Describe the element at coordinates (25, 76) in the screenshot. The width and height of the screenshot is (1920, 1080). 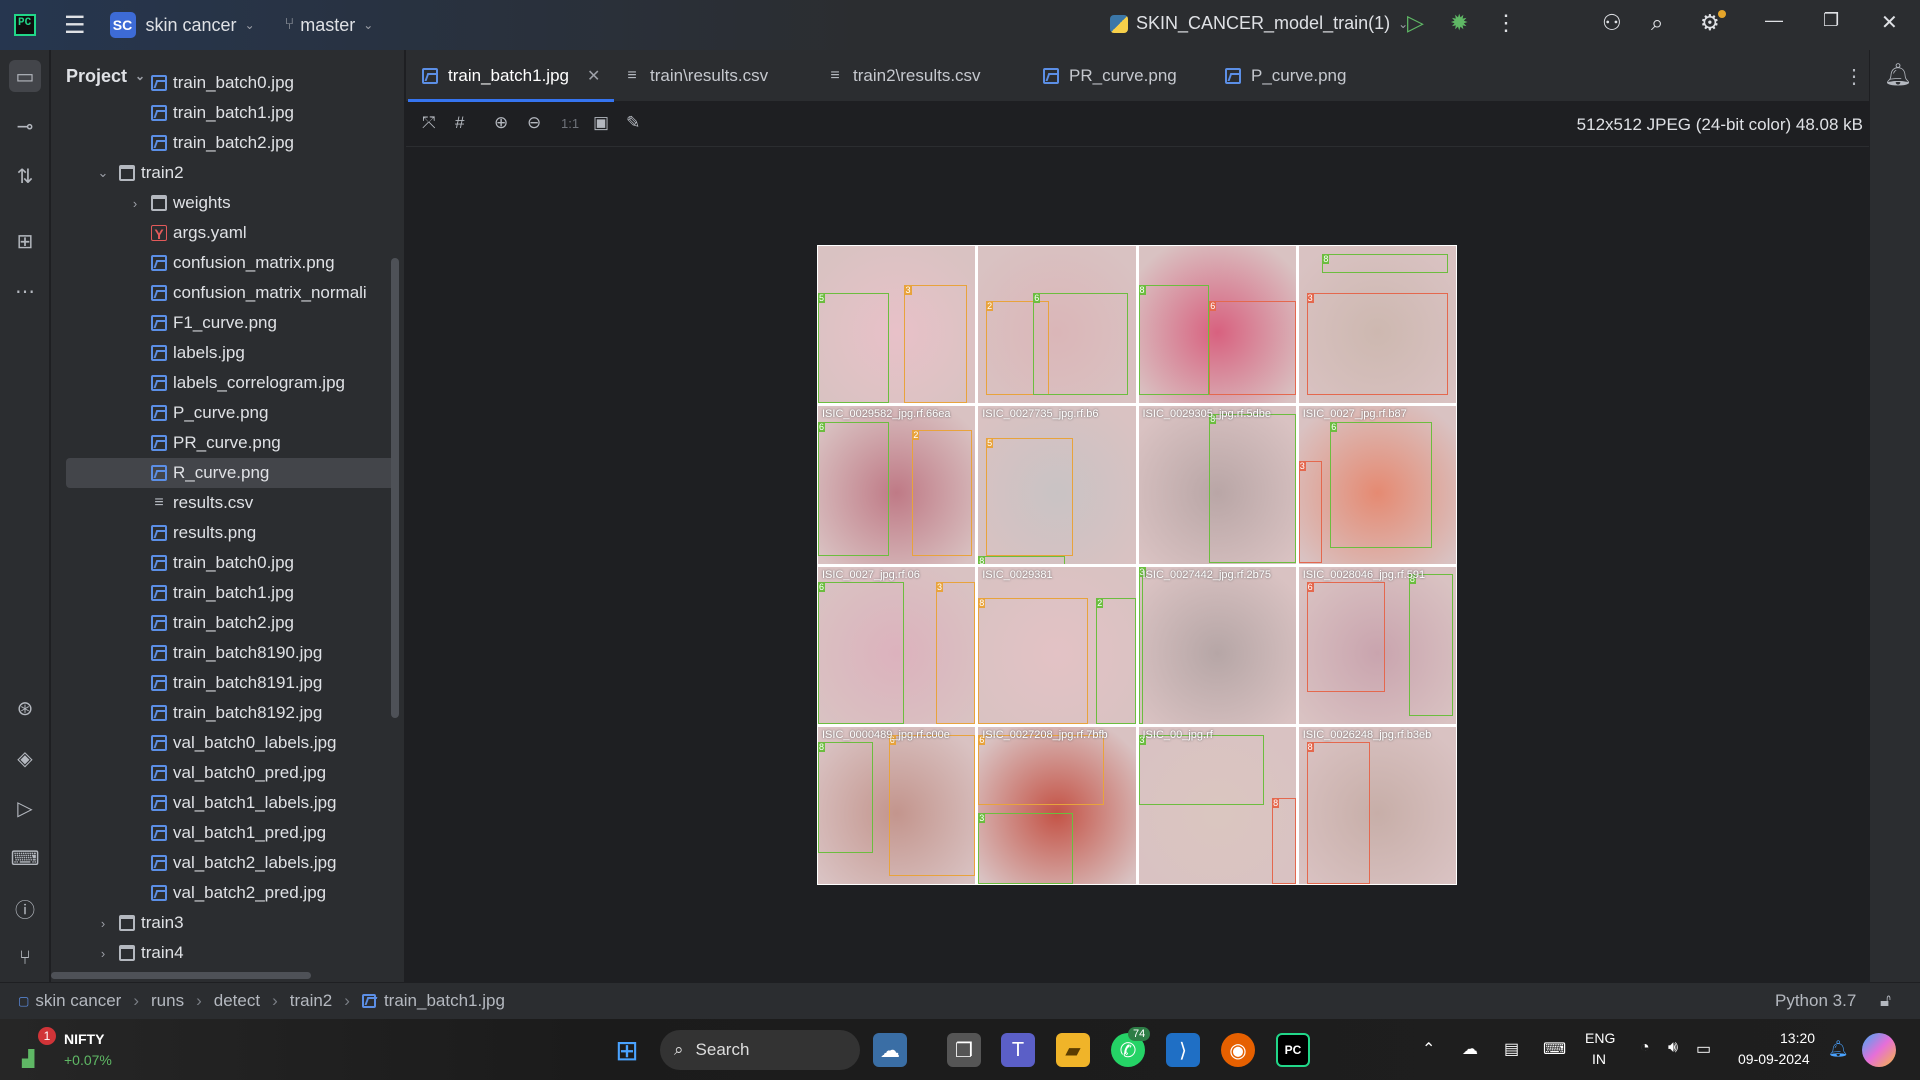
I see `folder-icon: ▭` at that location.